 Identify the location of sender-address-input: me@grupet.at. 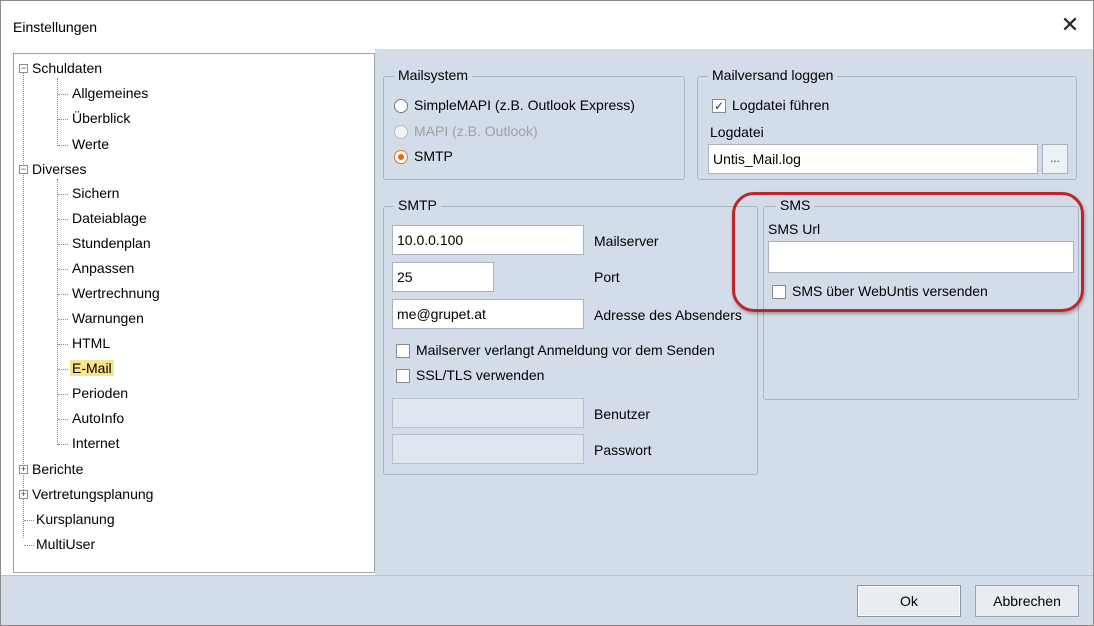
(488, 314).